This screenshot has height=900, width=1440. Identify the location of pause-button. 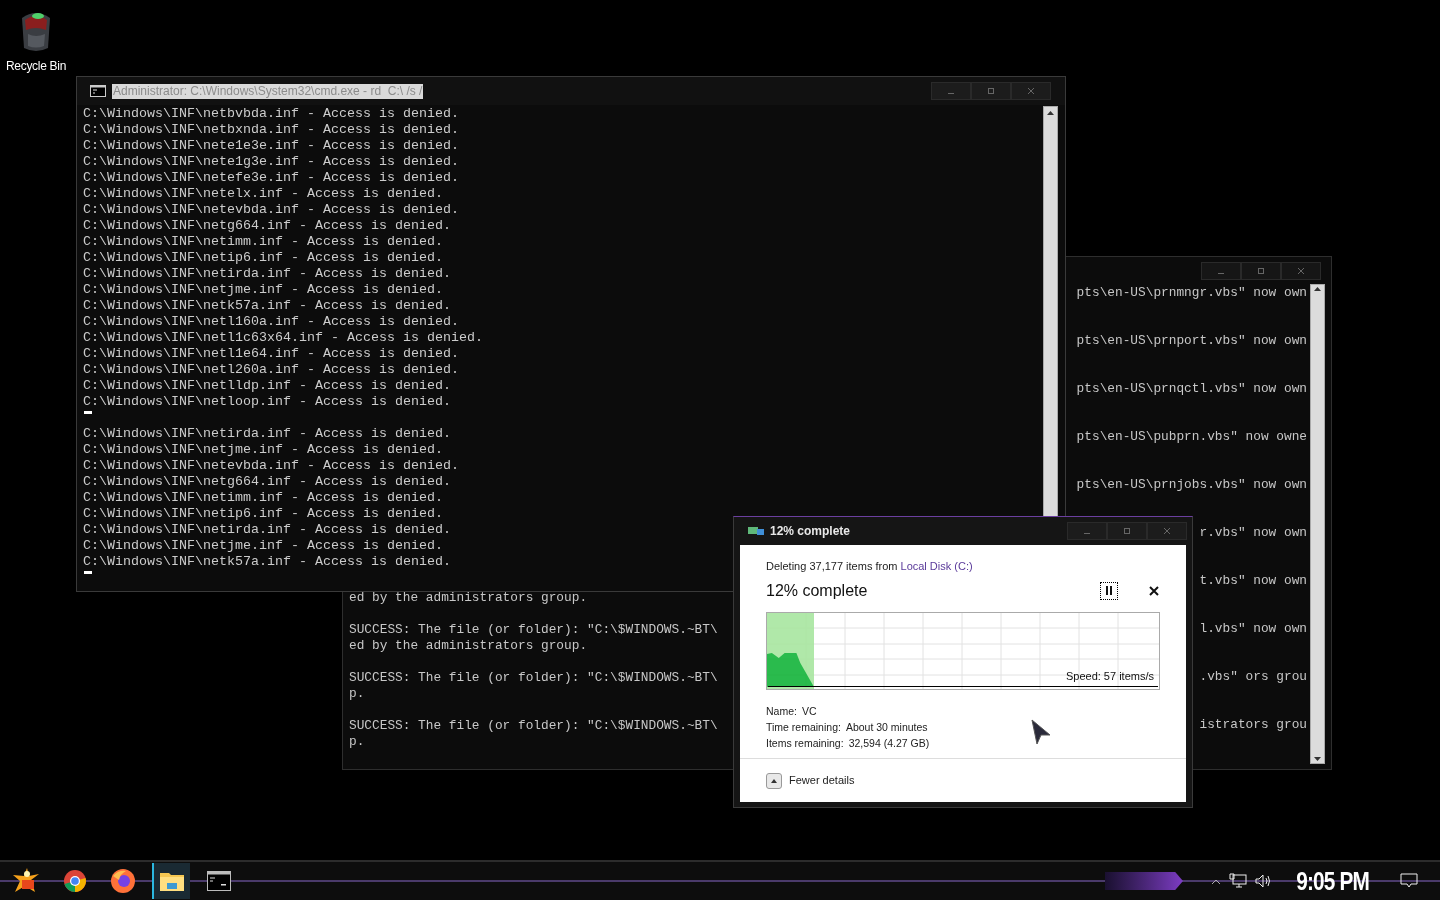
(1109, 590).